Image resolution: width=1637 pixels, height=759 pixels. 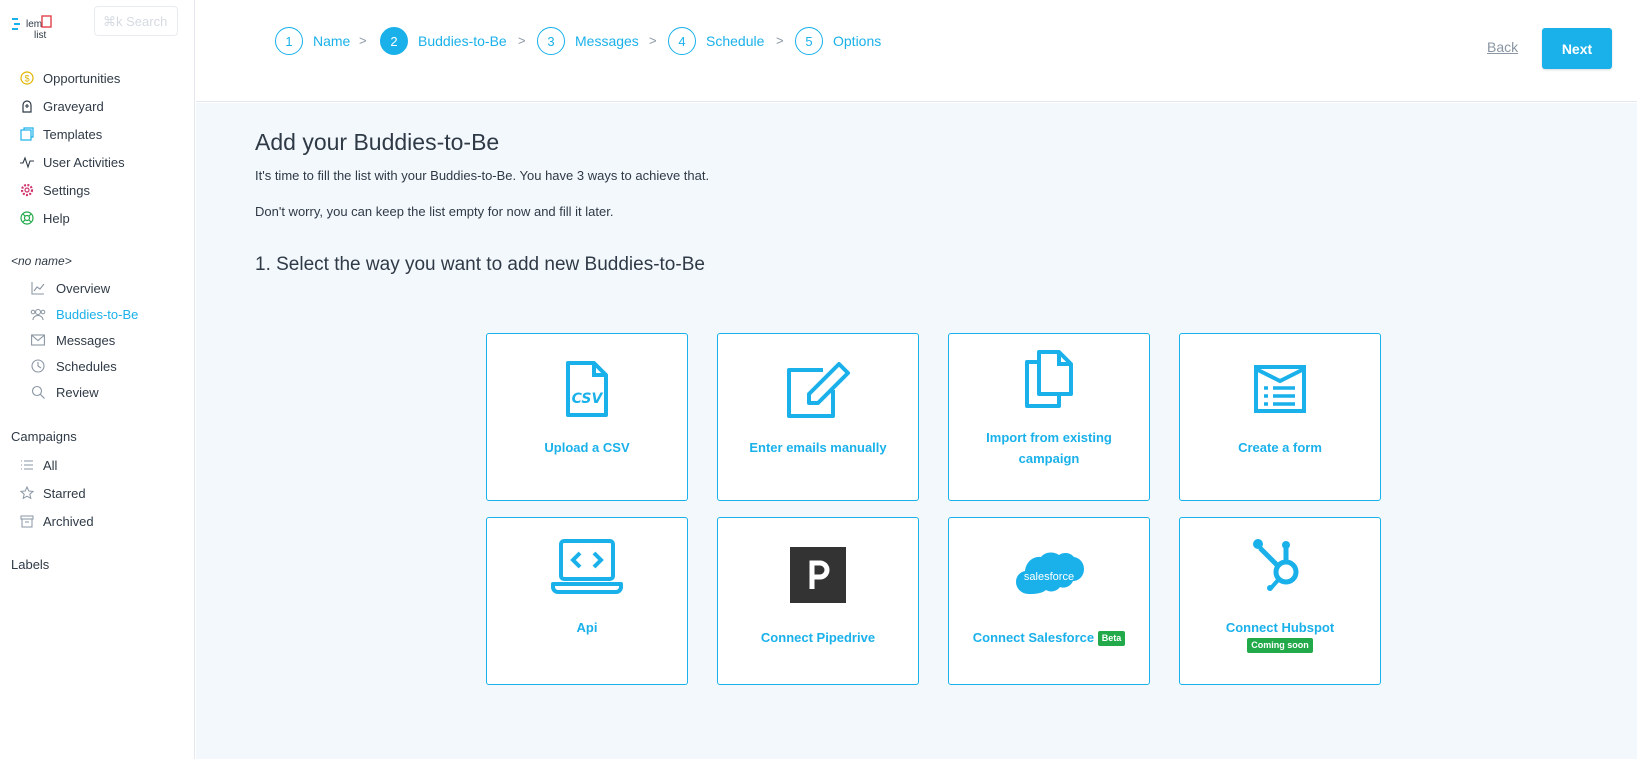 What do you see at coordinates (312, 41) in the screenshot?
I see `step-name: 1 Name` at bounding box center [312, 41].